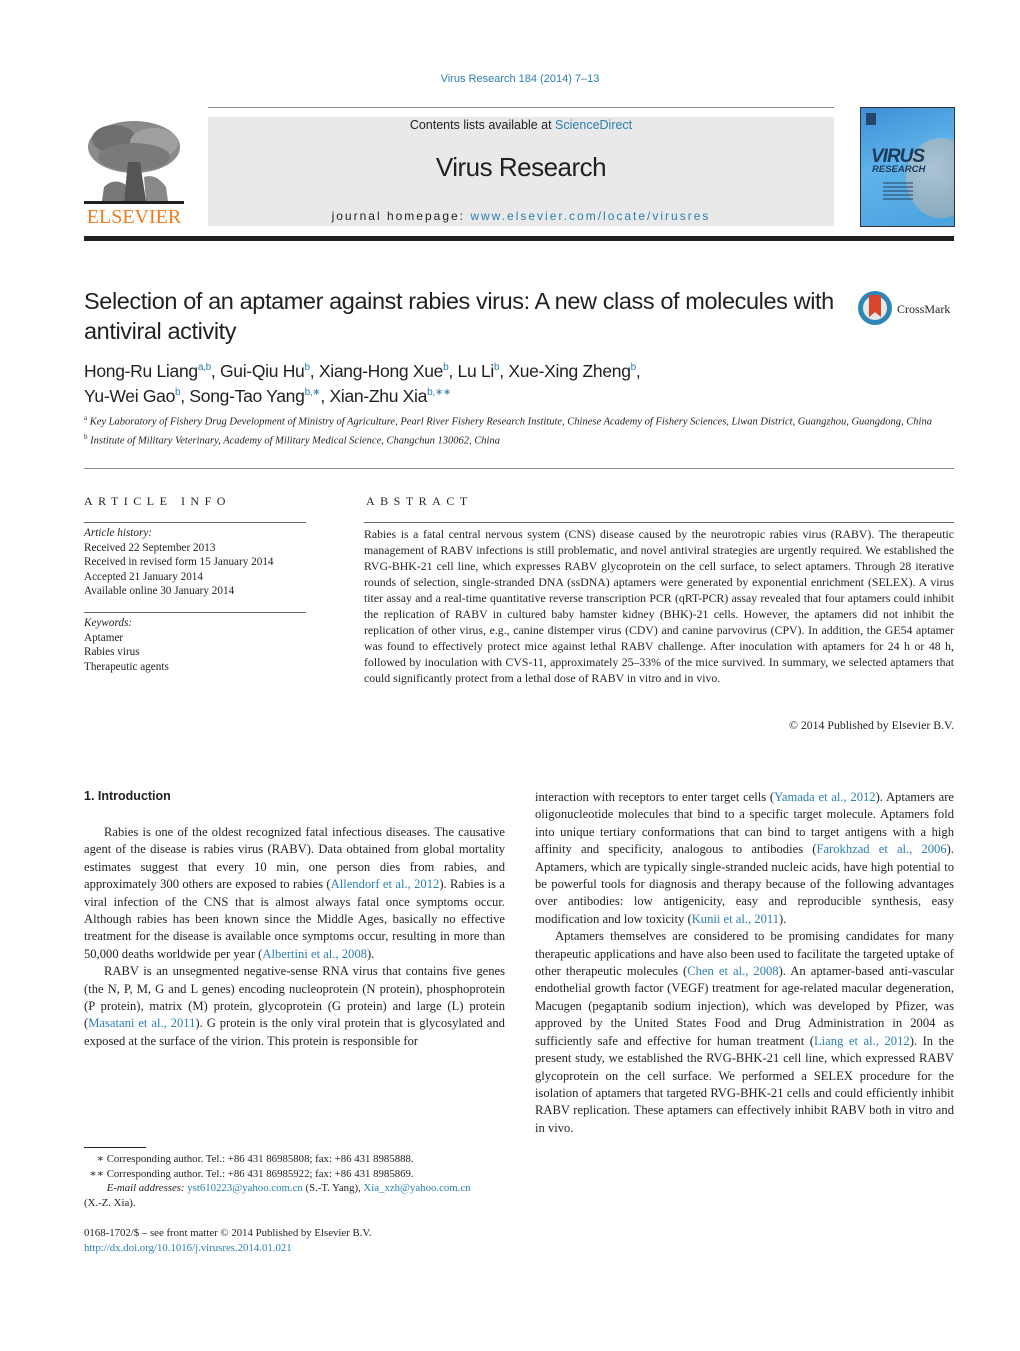 The height and width of the screenshot is (1351, 1020). I want to click on keywords-rule, so click(195, 612).